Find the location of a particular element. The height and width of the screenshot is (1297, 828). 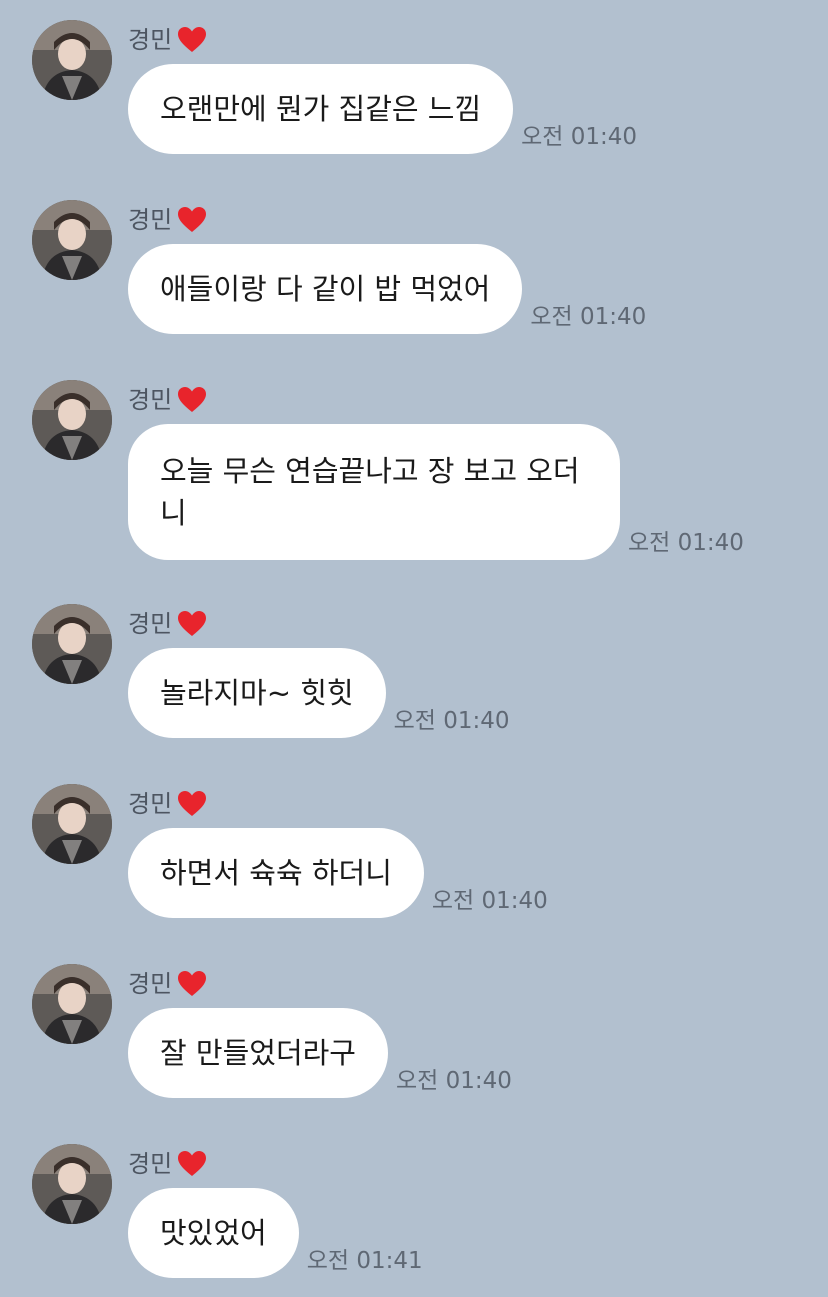

message-bubble: 애들이랑 다 같이 밥 먹었어 is located at coordinates (325, 289).